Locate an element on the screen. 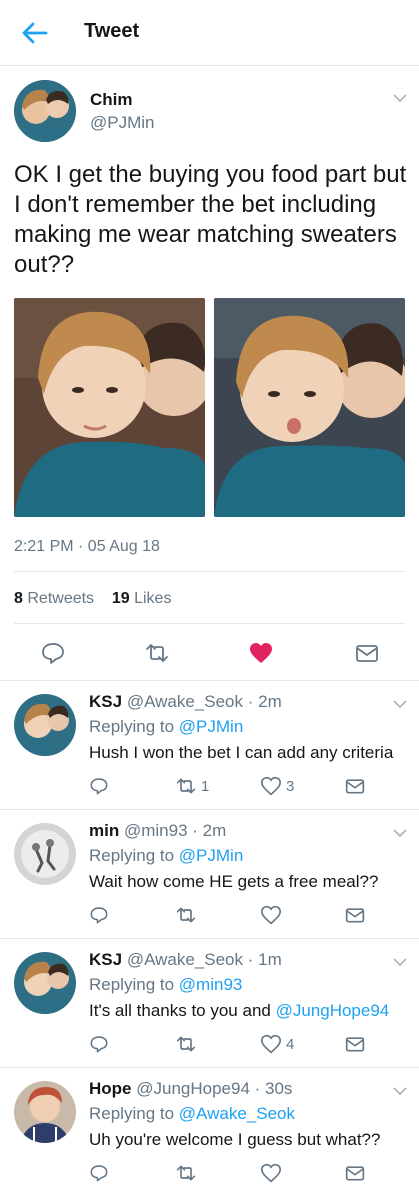  replying-to-link: @Awake_Seok is located at coordinates (237, 1113).